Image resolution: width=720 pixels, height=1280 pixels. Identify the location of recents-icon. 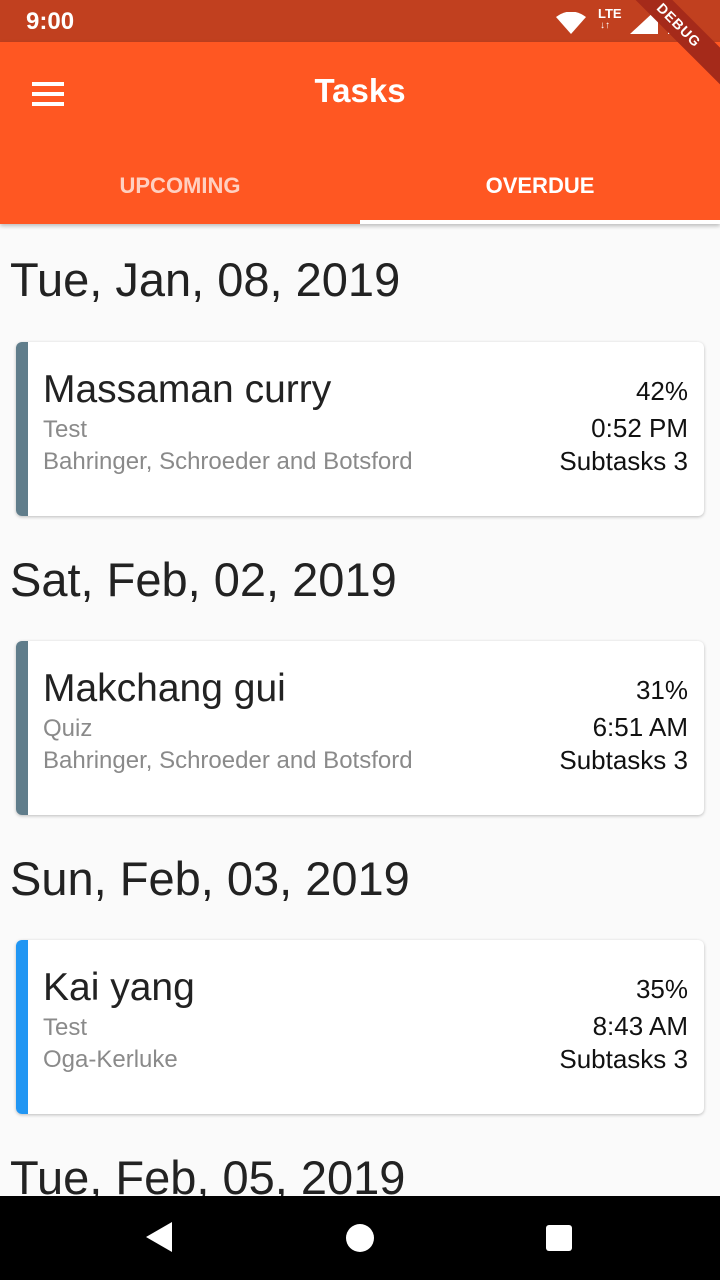
(559, 1238).